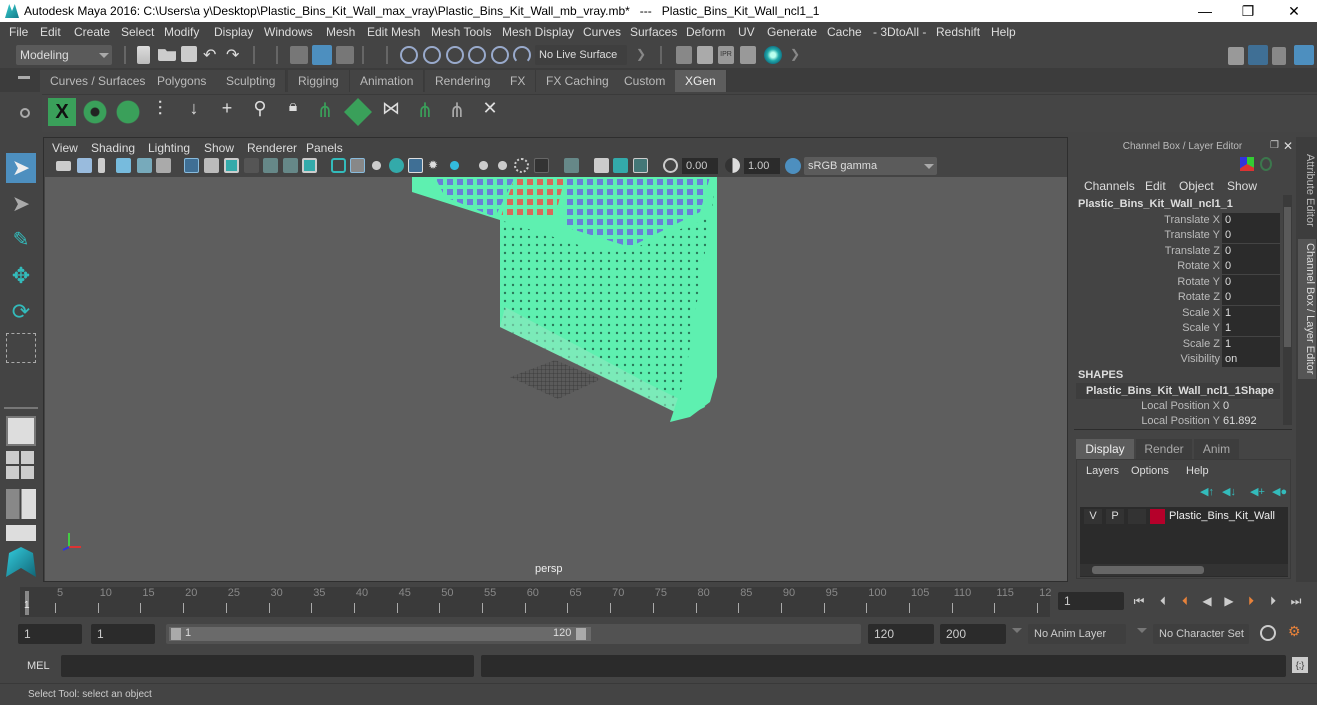 The height and width of the screenshot is (705, 1317). I want to click on channel-label: Translate X, so click(1145, 220).